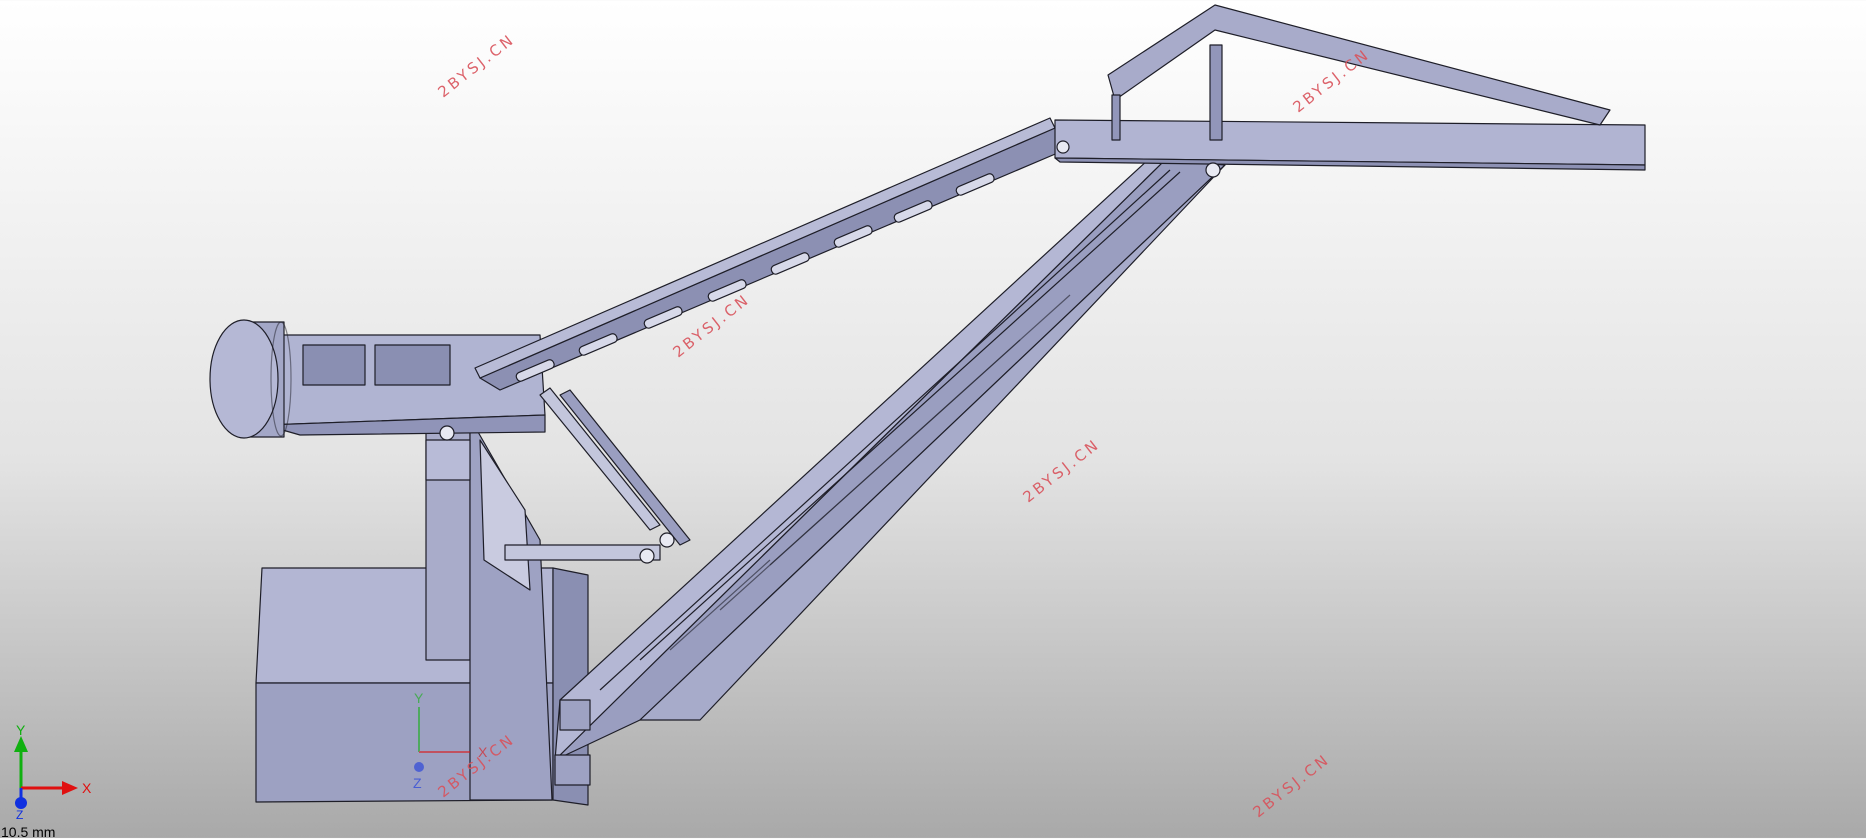  I want to click on triad-x-label: X, so click(87, 788).